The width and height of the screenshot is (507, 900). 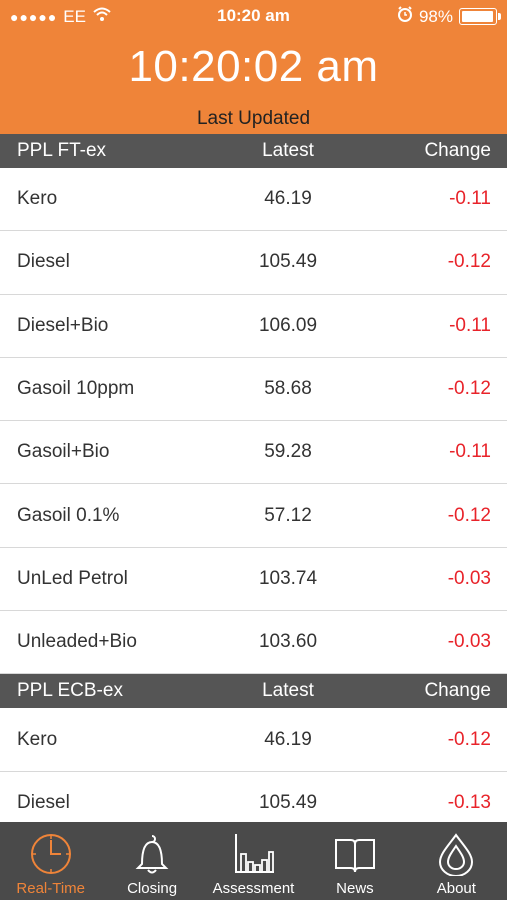 I want to click on tab-label: News, so click(x=355, y=888).